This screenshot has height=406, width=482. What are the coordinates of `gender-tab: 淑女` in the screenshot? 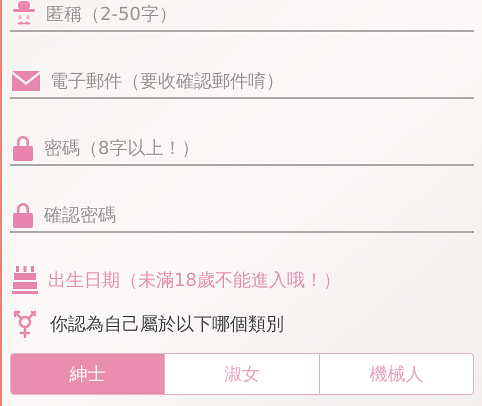 It's located at (241, 374).